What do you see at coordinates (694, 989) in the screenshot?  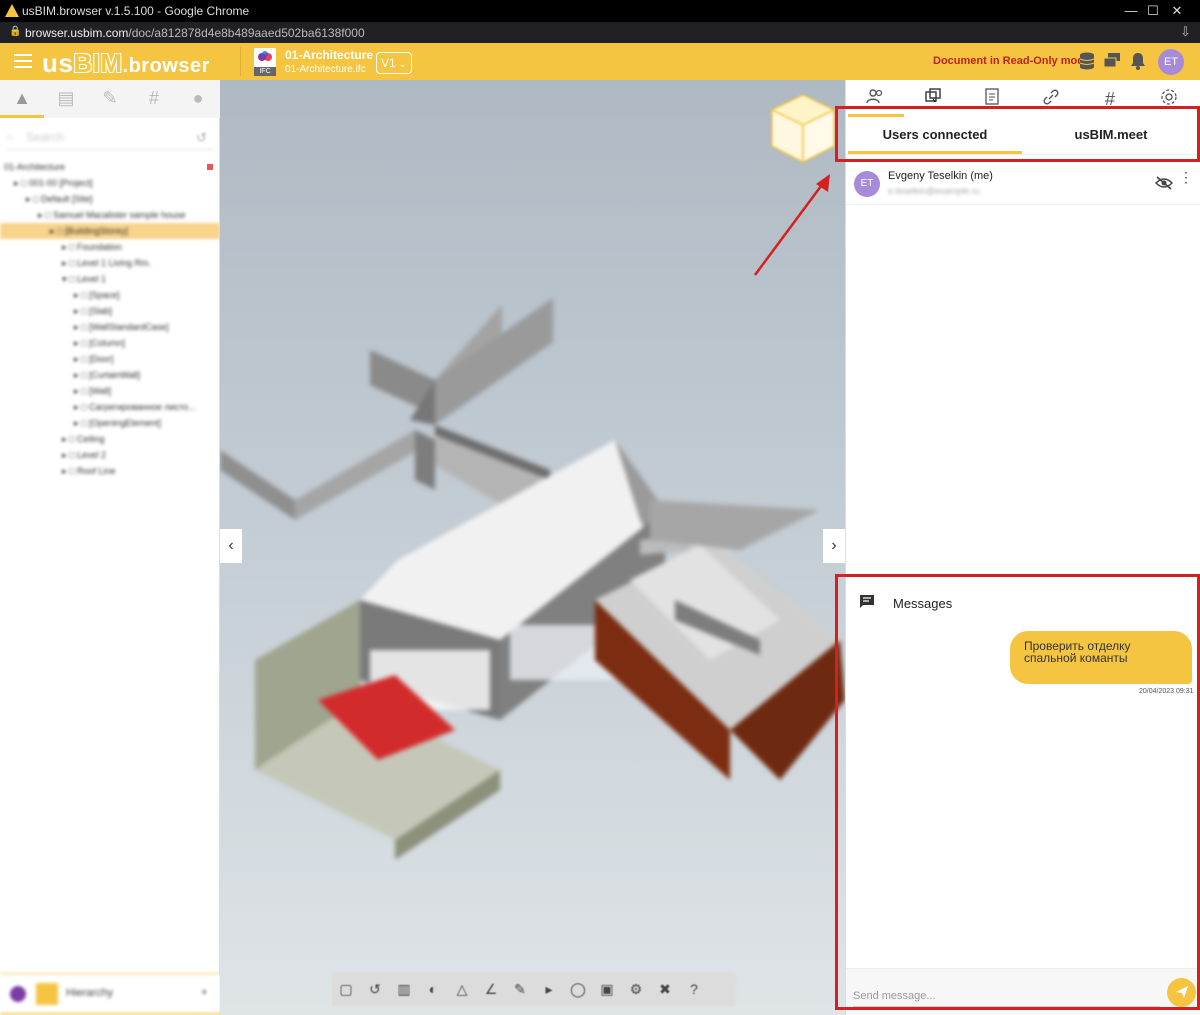 I see `help-icon: ?` at bounding box center [694, 989].